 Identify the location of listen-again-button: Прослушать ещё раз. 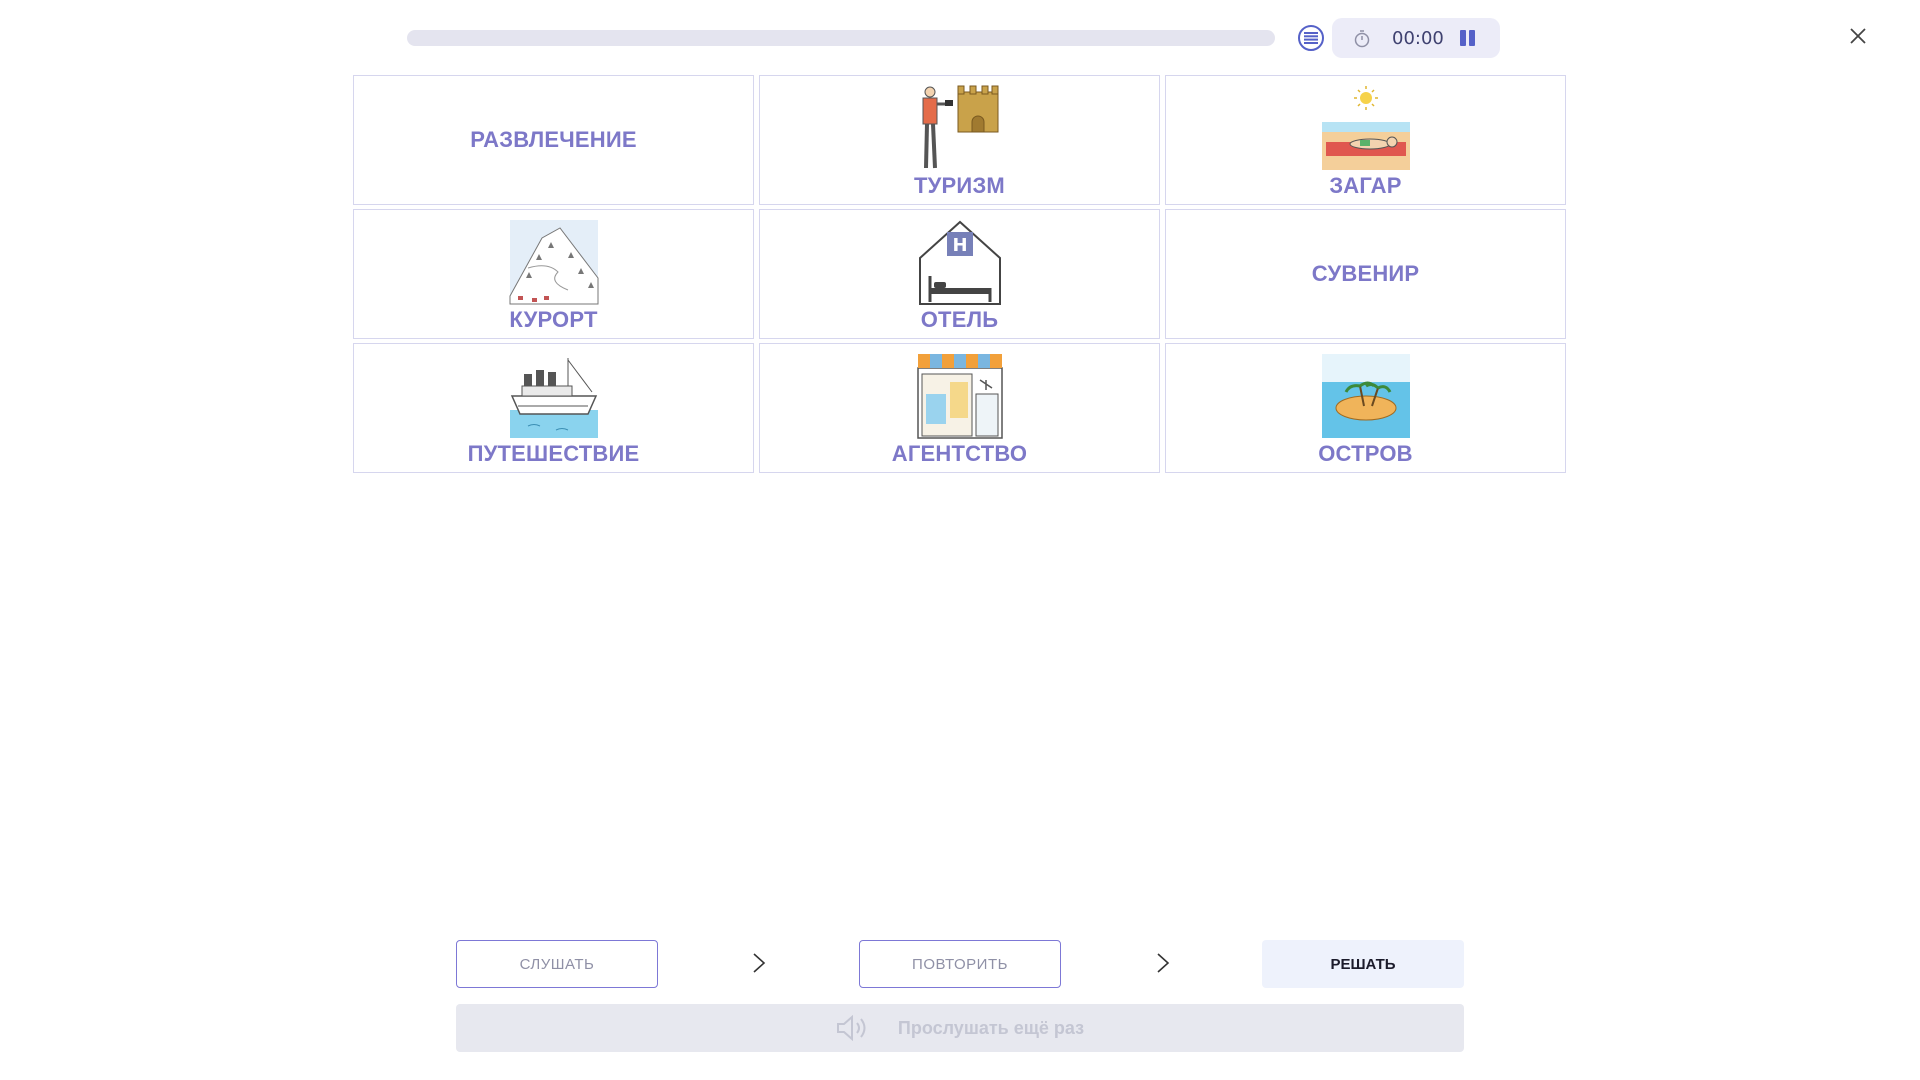
(960, 1028).